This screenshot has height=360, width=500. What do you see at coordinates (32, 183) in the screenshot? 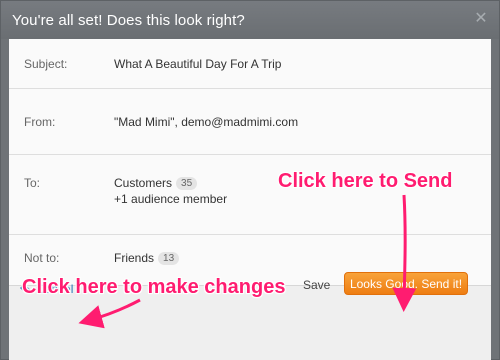
I see `to-label: To:` at bounding box center [32, 183].